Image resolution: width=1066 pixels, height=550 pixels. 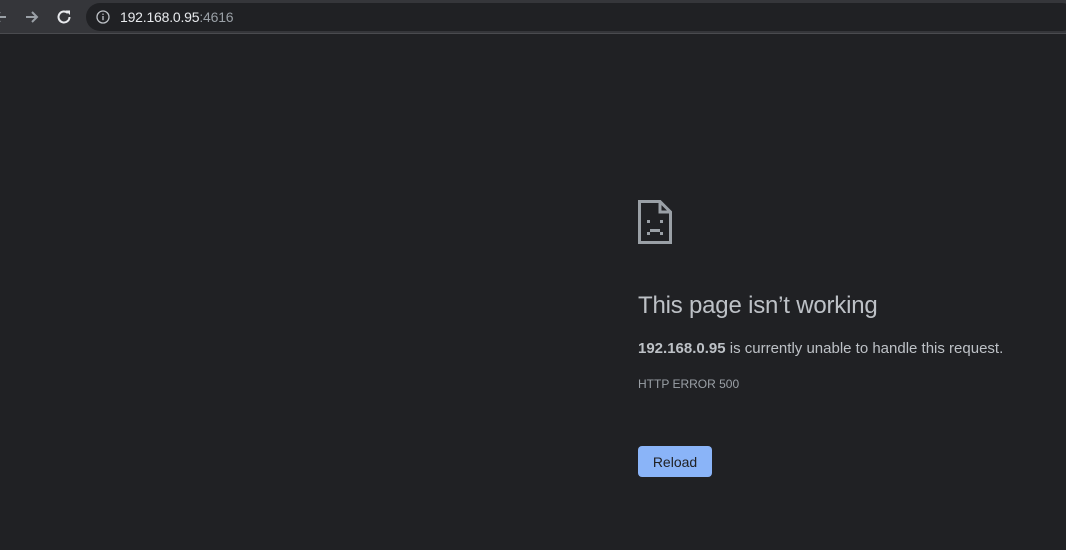 What do you see at coordinates (3, 17) in the screenshot?
I see `arrow-left-icon` at bounding box center [3, 17].